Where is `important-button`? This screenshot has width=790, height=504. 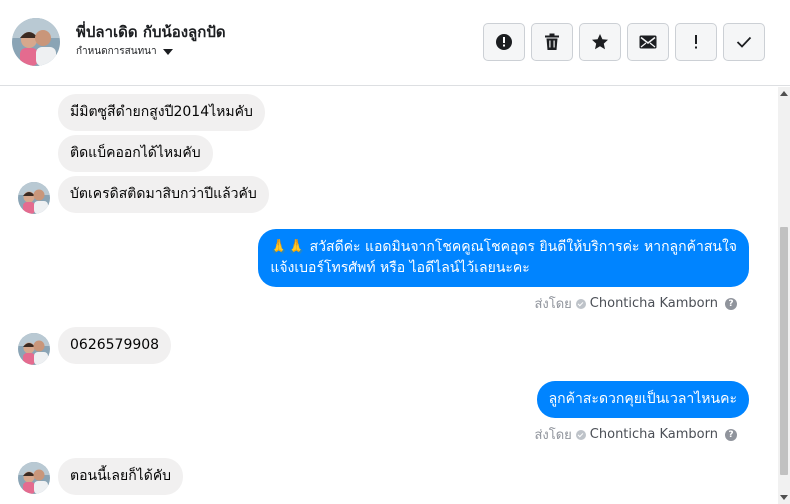
important-button is located at coordinates (696, 42).